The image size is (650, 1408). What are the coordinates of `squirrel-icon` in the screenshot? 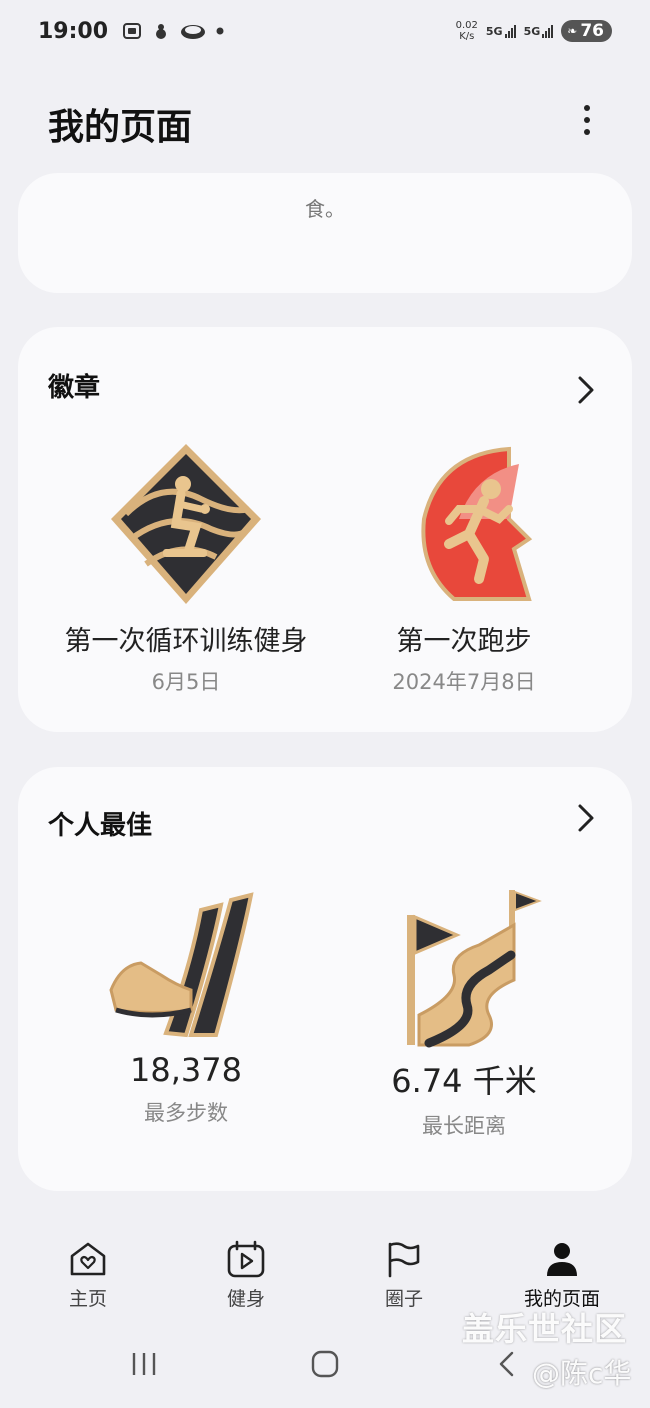 It's located at (161, 31).